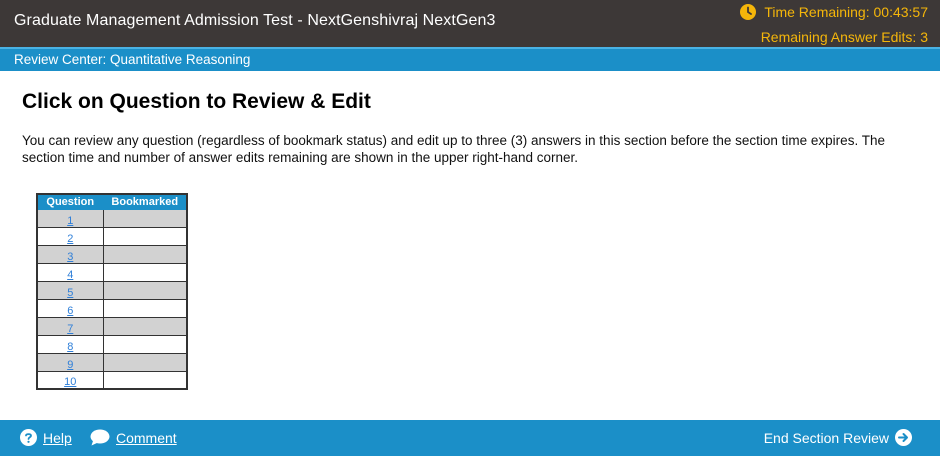  What do you see at coordinates (70, 347) in the screenshot?
I see `question-link-8: 8` at bounding box center [70, 347].